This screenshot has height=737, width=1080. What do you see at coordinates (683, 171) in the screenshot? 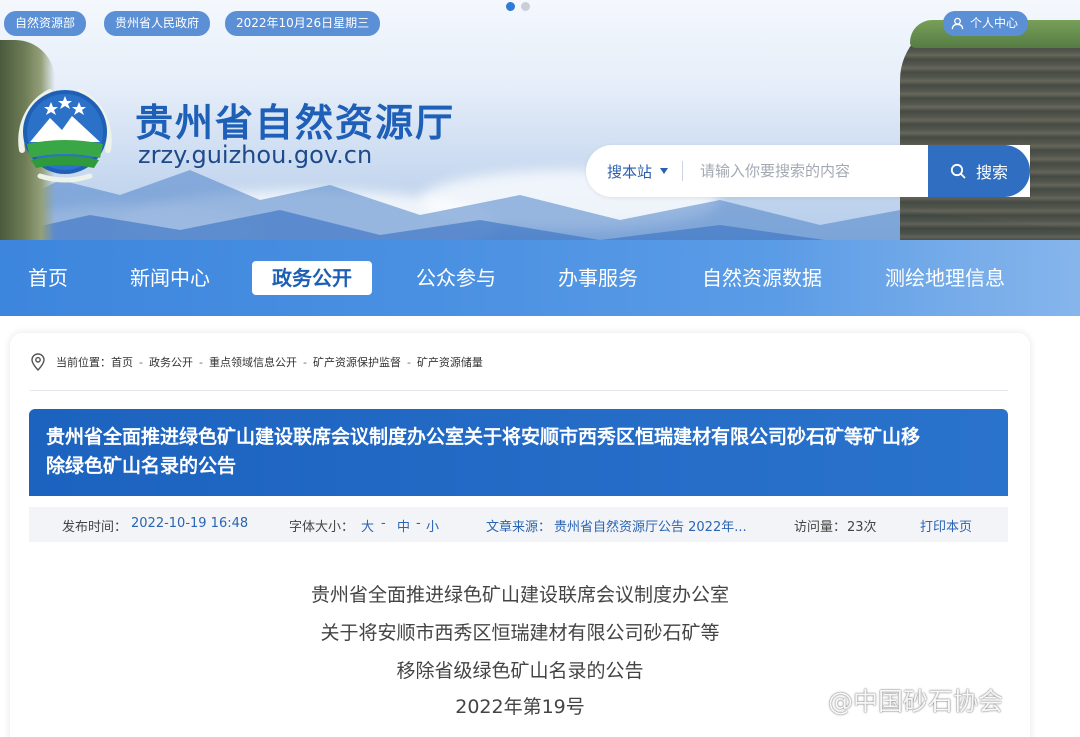
I see `search-divider` at bounding box center [683, 171].